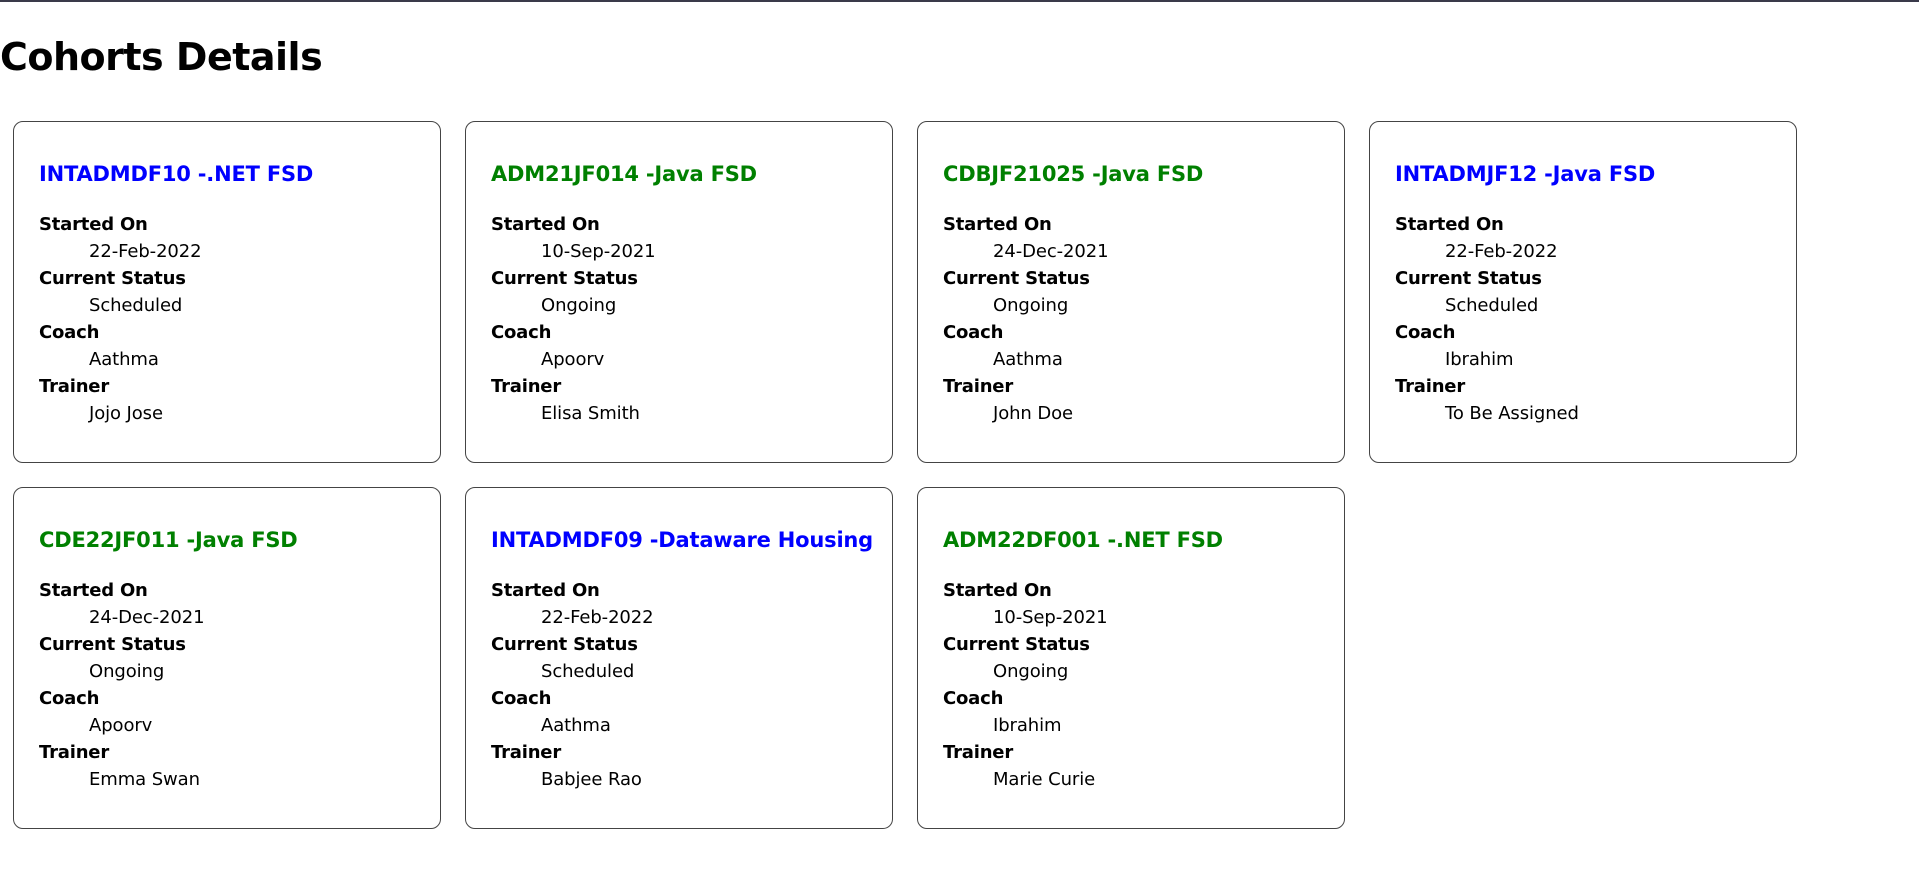 The height and width of the screenshot is (870, 1919). Describe the element at coordinates (624, 174) in the screenshot. I see `cohort-title: ADM21JF014 -Java FSD` at that location.